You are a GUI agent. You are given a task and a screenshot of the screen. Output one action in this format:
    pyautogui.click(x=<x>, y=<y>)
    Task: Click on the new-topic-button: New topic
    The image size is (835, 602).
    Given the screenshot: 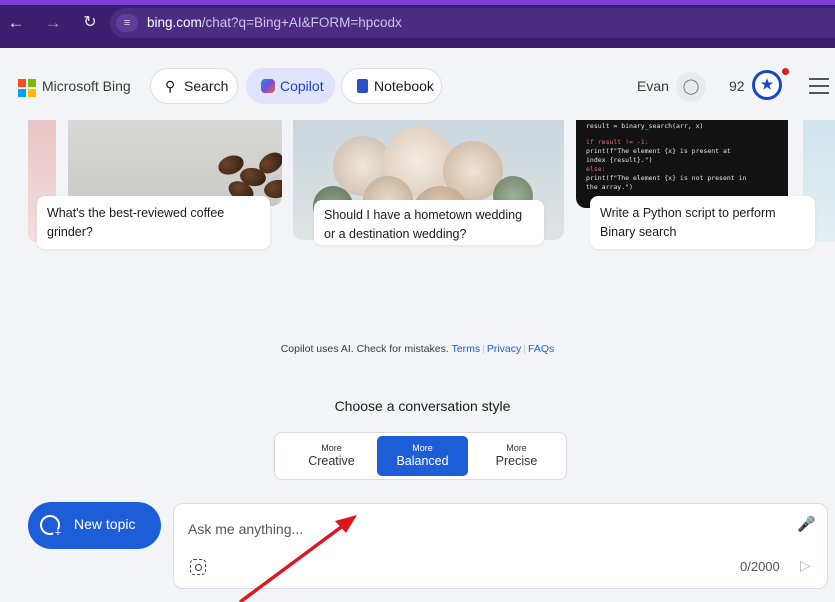 What is the action you would take?
    pyautogui.click(x=94, y=525)
    